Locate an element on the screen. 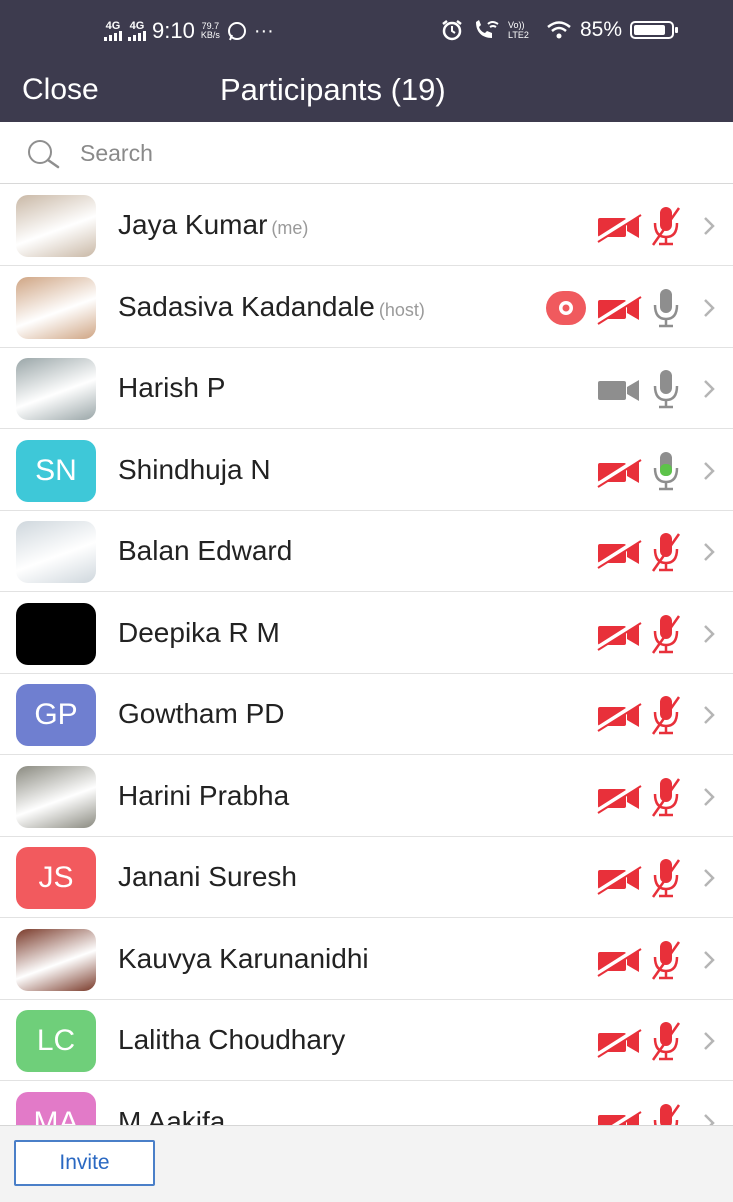 The height and width of the screenshot is (1202, 733). signal-2: 4G is located at coordinates (137, 31).